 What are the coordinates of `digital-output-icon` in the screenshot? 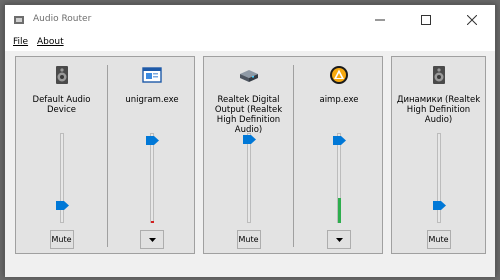 It's located at (248, 76).